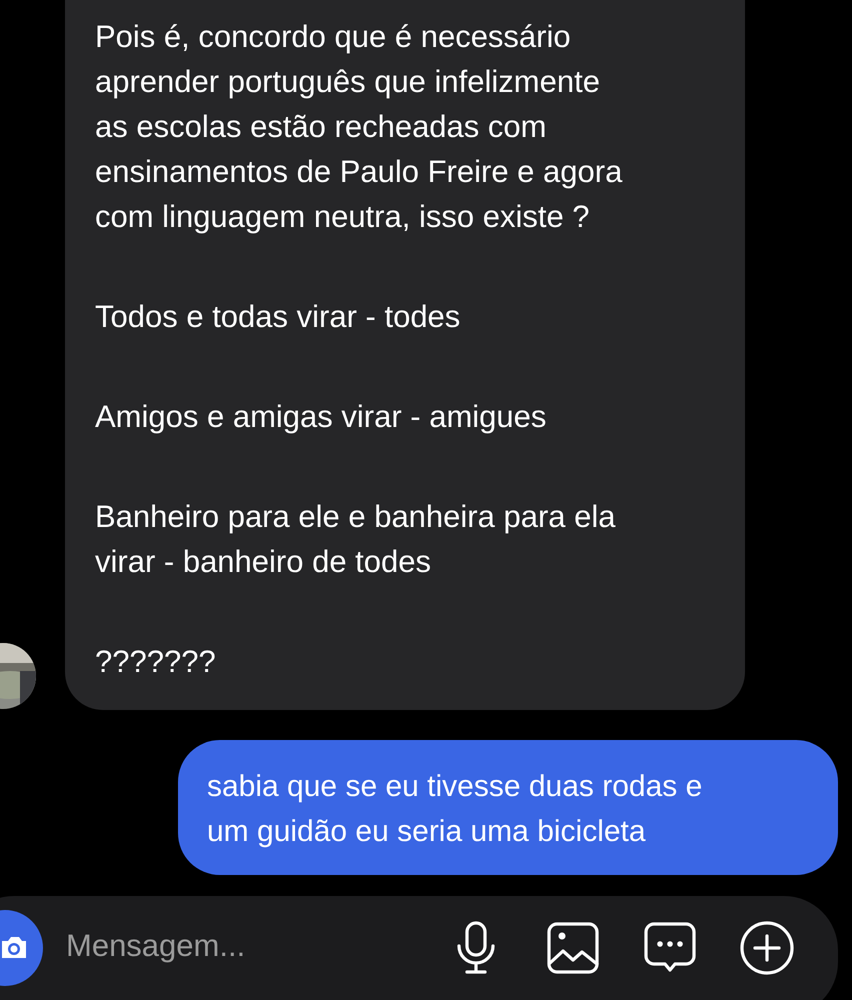  I want to click on message-text: ???????, so click(156, 662).